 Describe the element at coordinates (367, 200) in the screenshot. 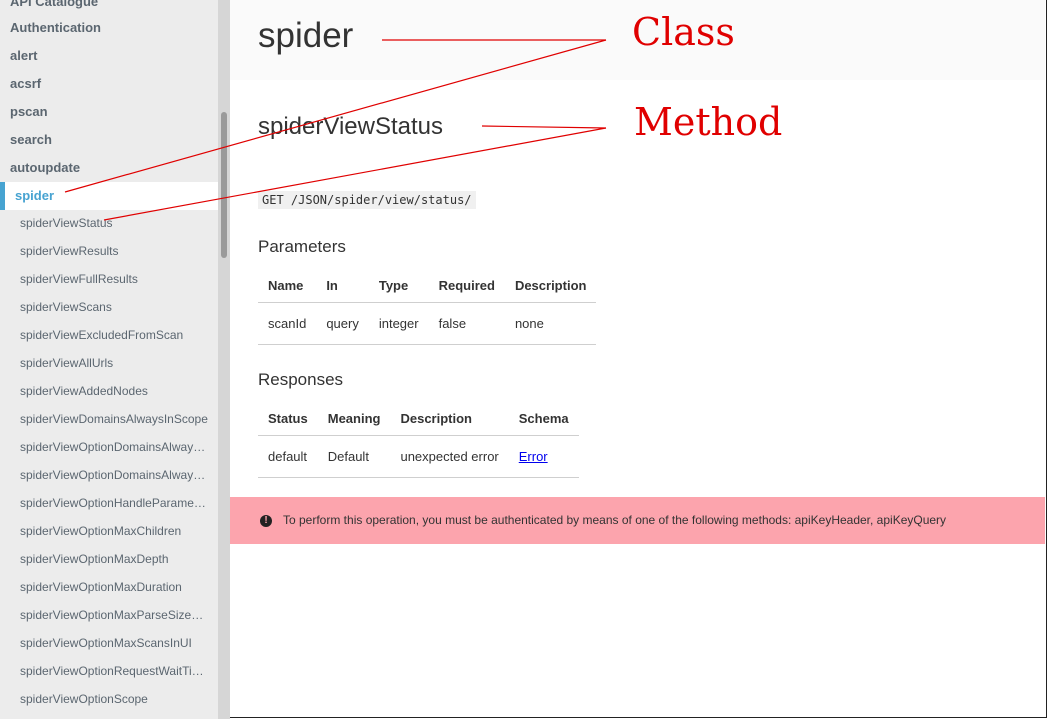

I see `endpoint-code: GET /JSON/spider/view/status/` at that location.